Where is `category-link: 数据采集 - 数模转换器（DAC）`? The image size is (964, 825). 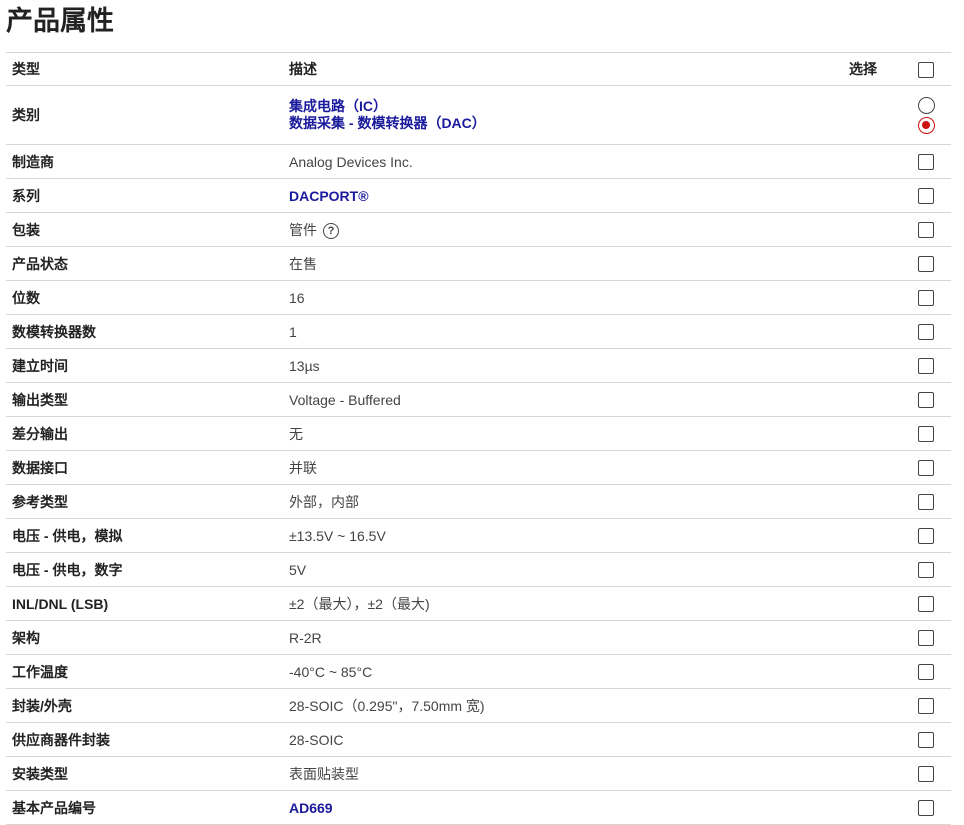 category-link: 数据采集 - 数模转换器（DAC） is located at coordinates (563, 123).